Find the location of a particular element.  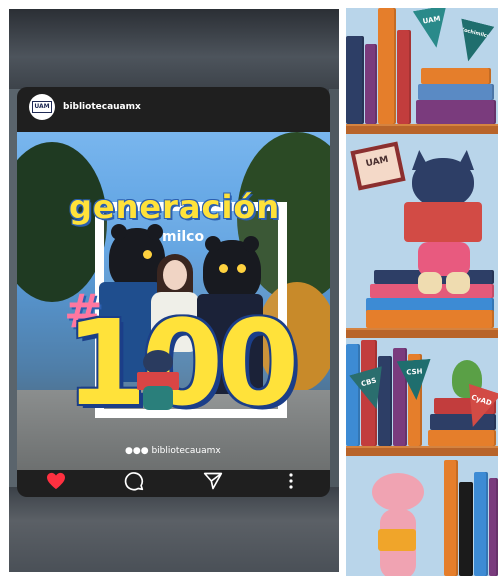

frame-text: milco is located at coordinates (183, 237).